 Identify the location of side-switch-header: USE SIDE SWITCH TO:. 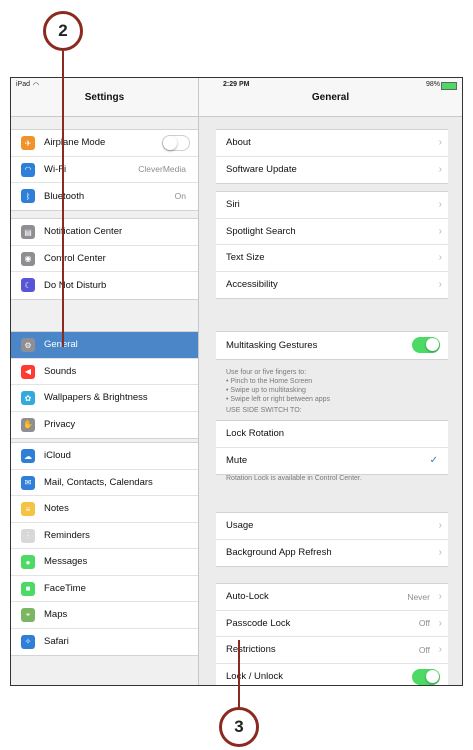
(264, 410).